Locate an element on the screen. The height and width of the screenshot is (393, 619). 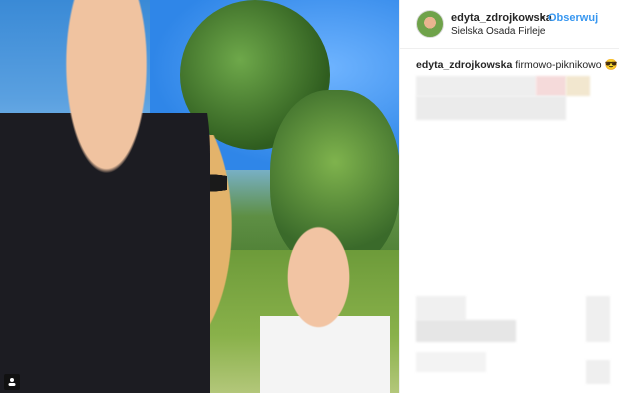
avatar is located at coordinates (430, 24).